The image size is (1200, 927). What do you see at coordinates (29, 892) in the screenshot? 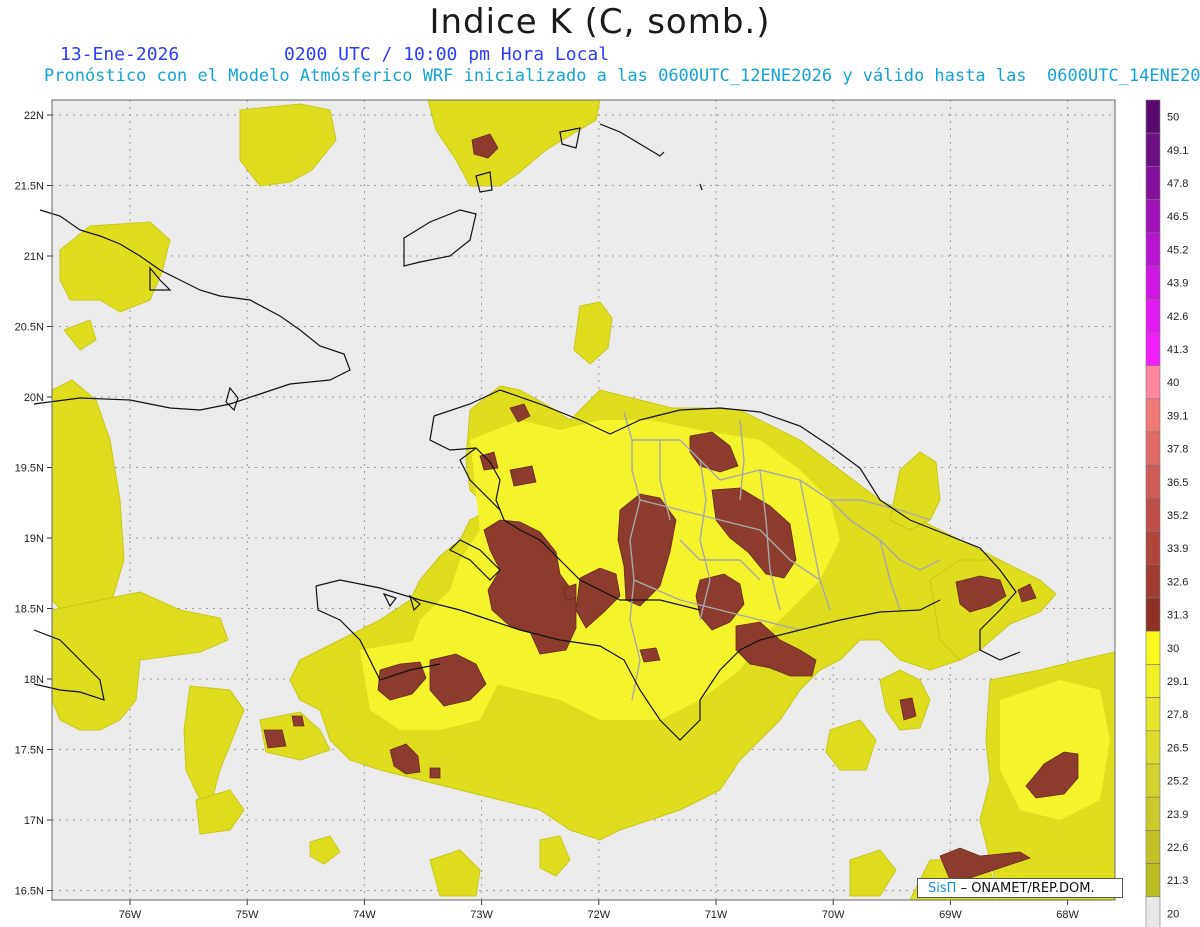
I see `lat-tick-label: 16.5N` at bounding box center [29, 892].